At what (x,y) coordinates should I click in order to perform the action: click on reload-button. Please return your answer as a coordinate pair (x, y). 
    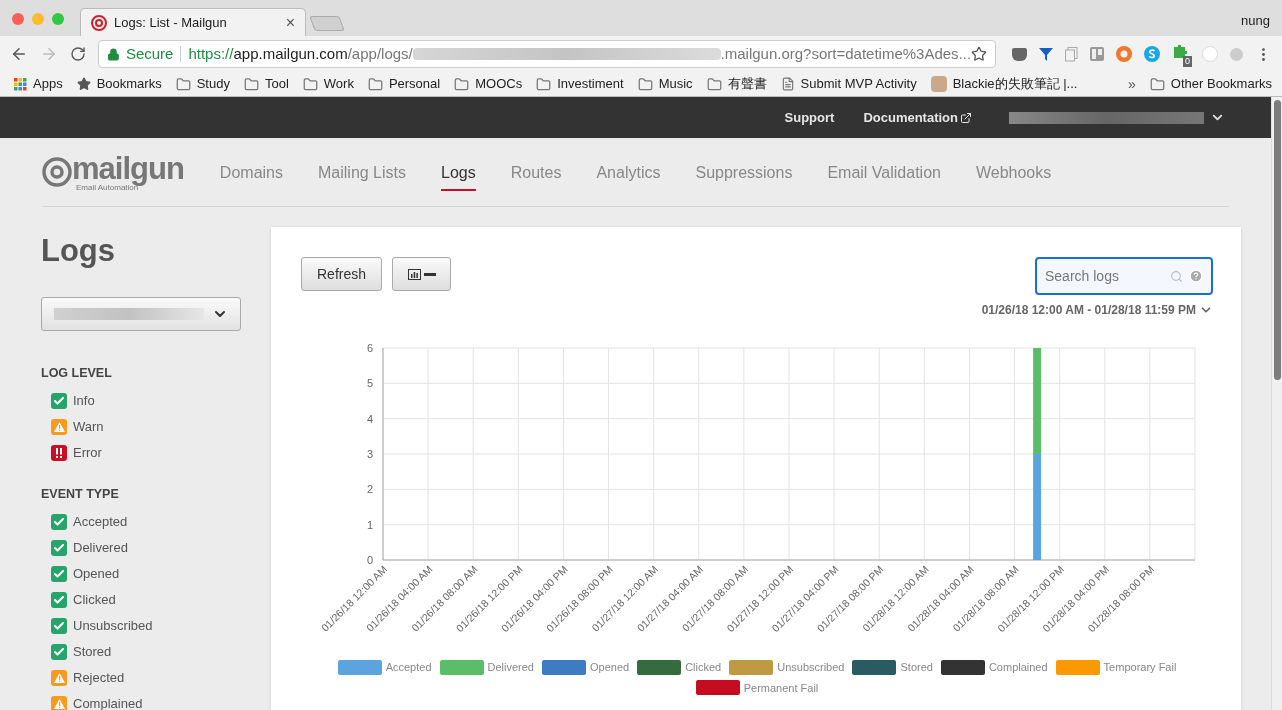
    Looking at the image, I should click on (78, 54).